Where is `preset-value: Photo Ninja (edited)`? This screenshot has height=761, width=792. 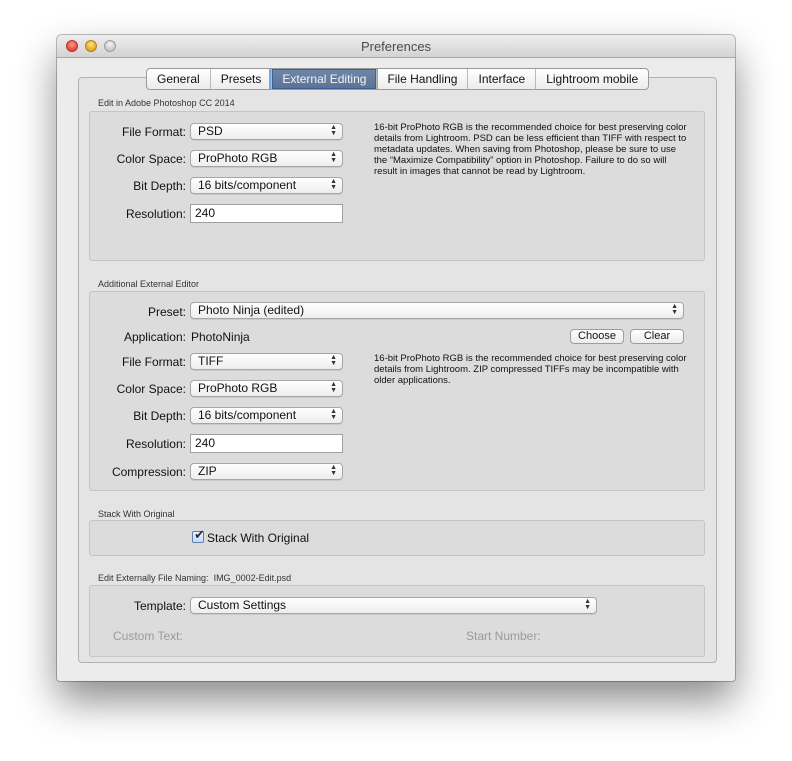
preset-value: Photo Ninja (edited) is located at coordinates (251, 310).